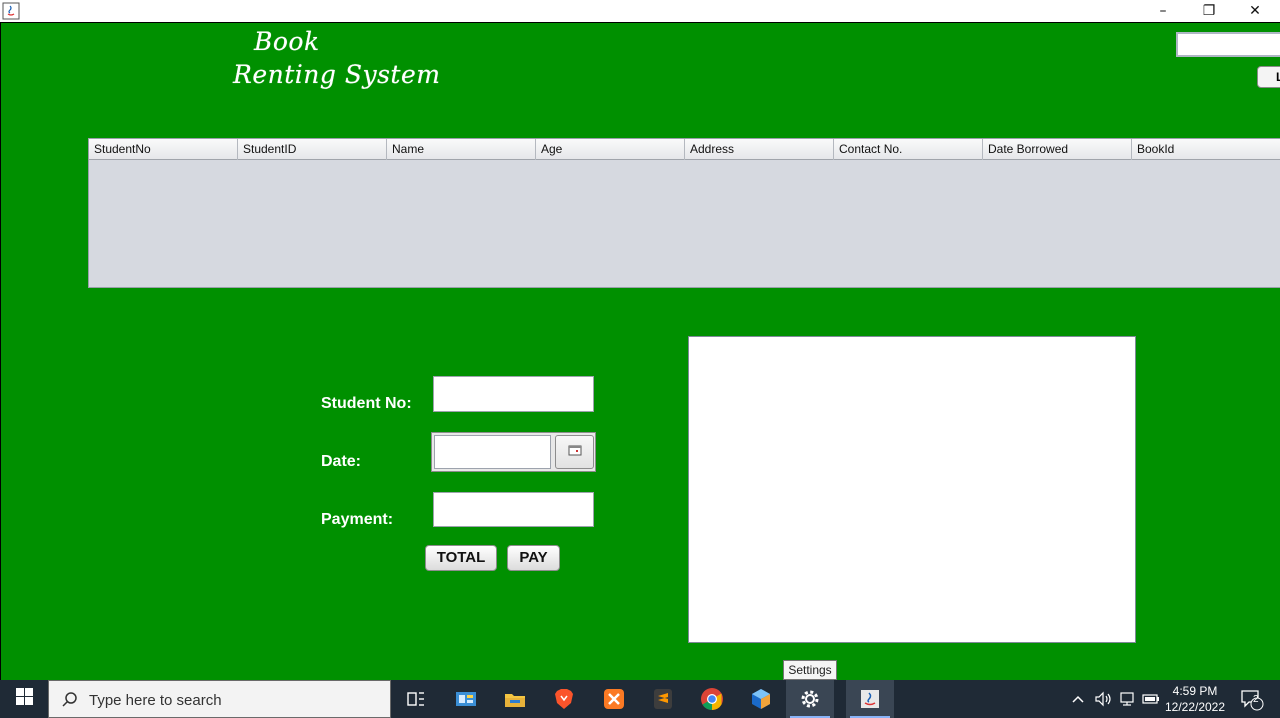 Image resolution: width=1280 pixels, height=718 pixels. I want to click on settings-tooltip: Settings, so click(810, 670).